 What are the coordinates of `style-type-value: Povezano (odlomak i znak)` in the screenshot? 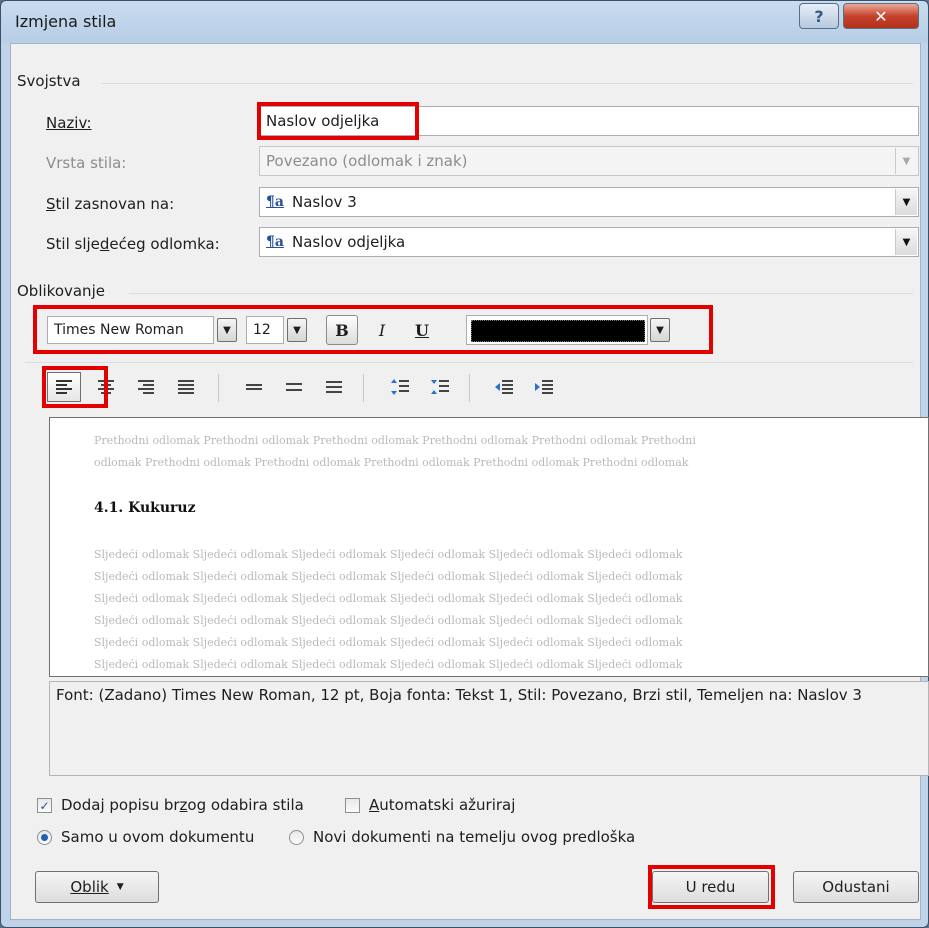 It's located at (367, 161).